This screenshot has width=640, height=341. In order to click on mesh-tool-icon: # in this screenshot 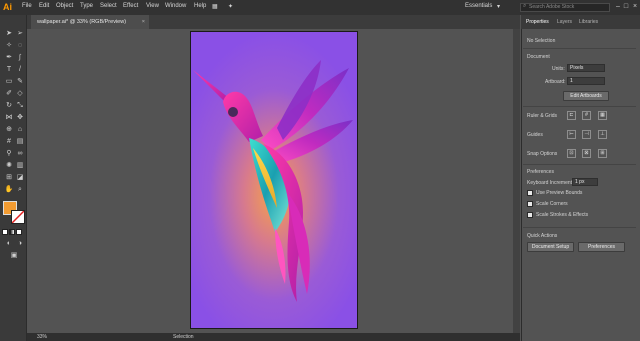, I will do `click(9, 142)`.